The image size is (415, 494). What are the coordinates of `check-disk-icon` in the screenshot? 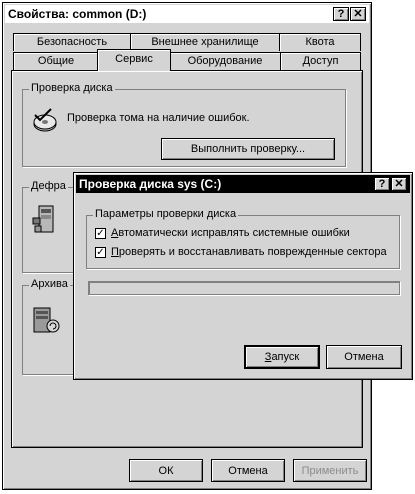 It's located at (45, 120).